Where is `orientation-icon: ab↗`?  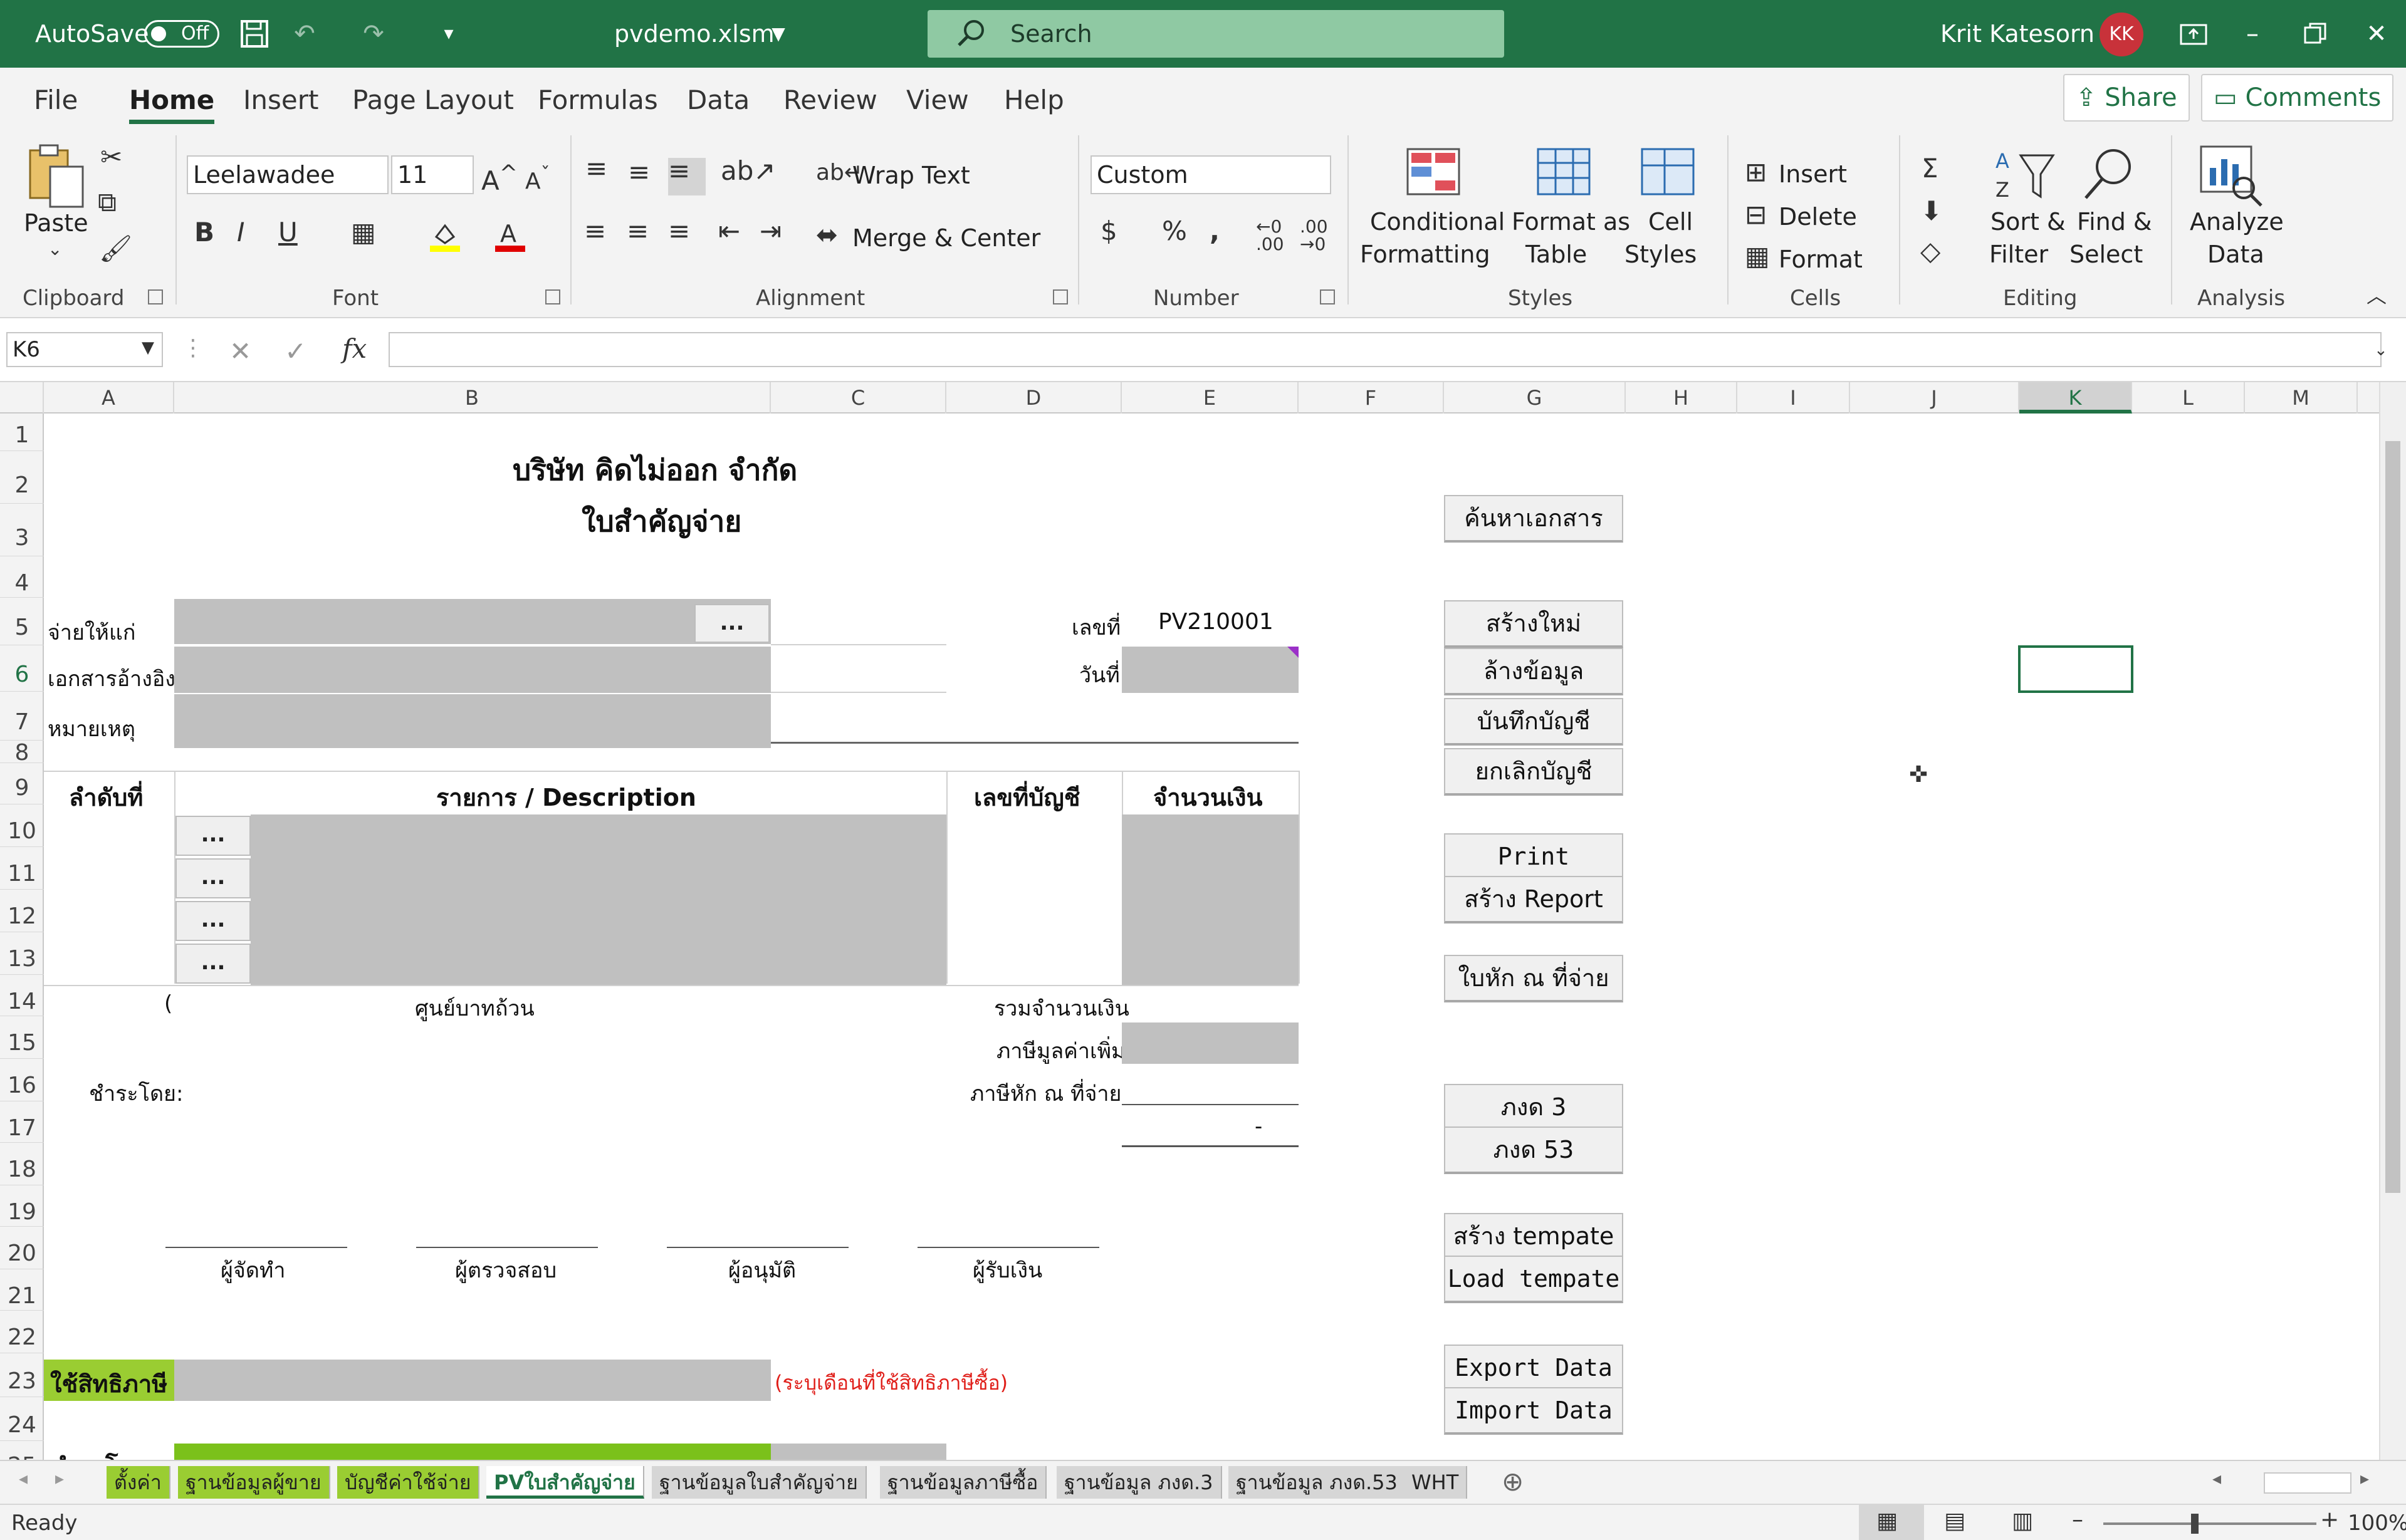 orientation-icon: ab↗ is located at coordinates (748, 171).